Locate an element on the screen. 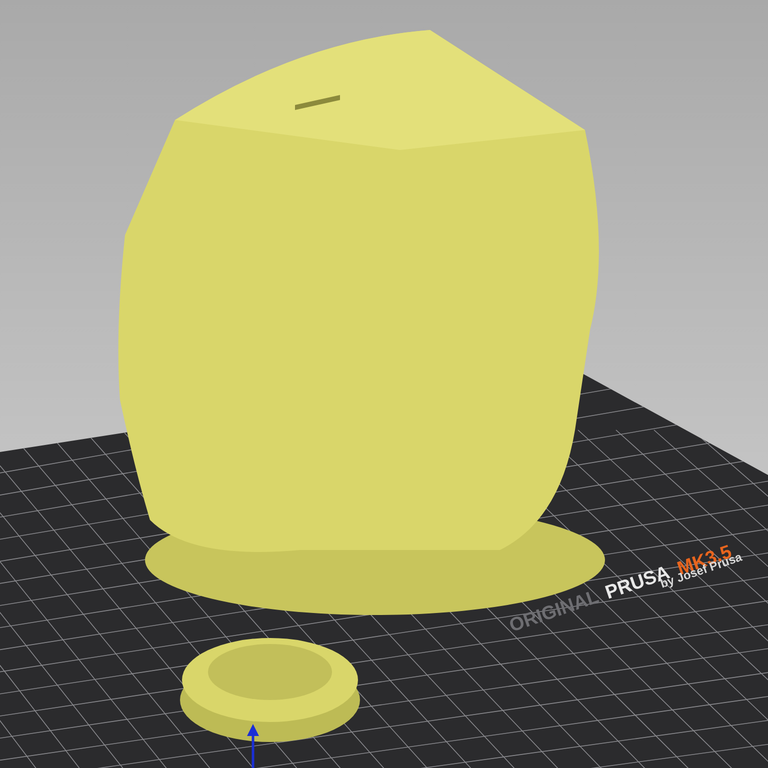 This screenshot has height=768, width=768. z-axis-arrow-icon is located at coordinates (253, 746).